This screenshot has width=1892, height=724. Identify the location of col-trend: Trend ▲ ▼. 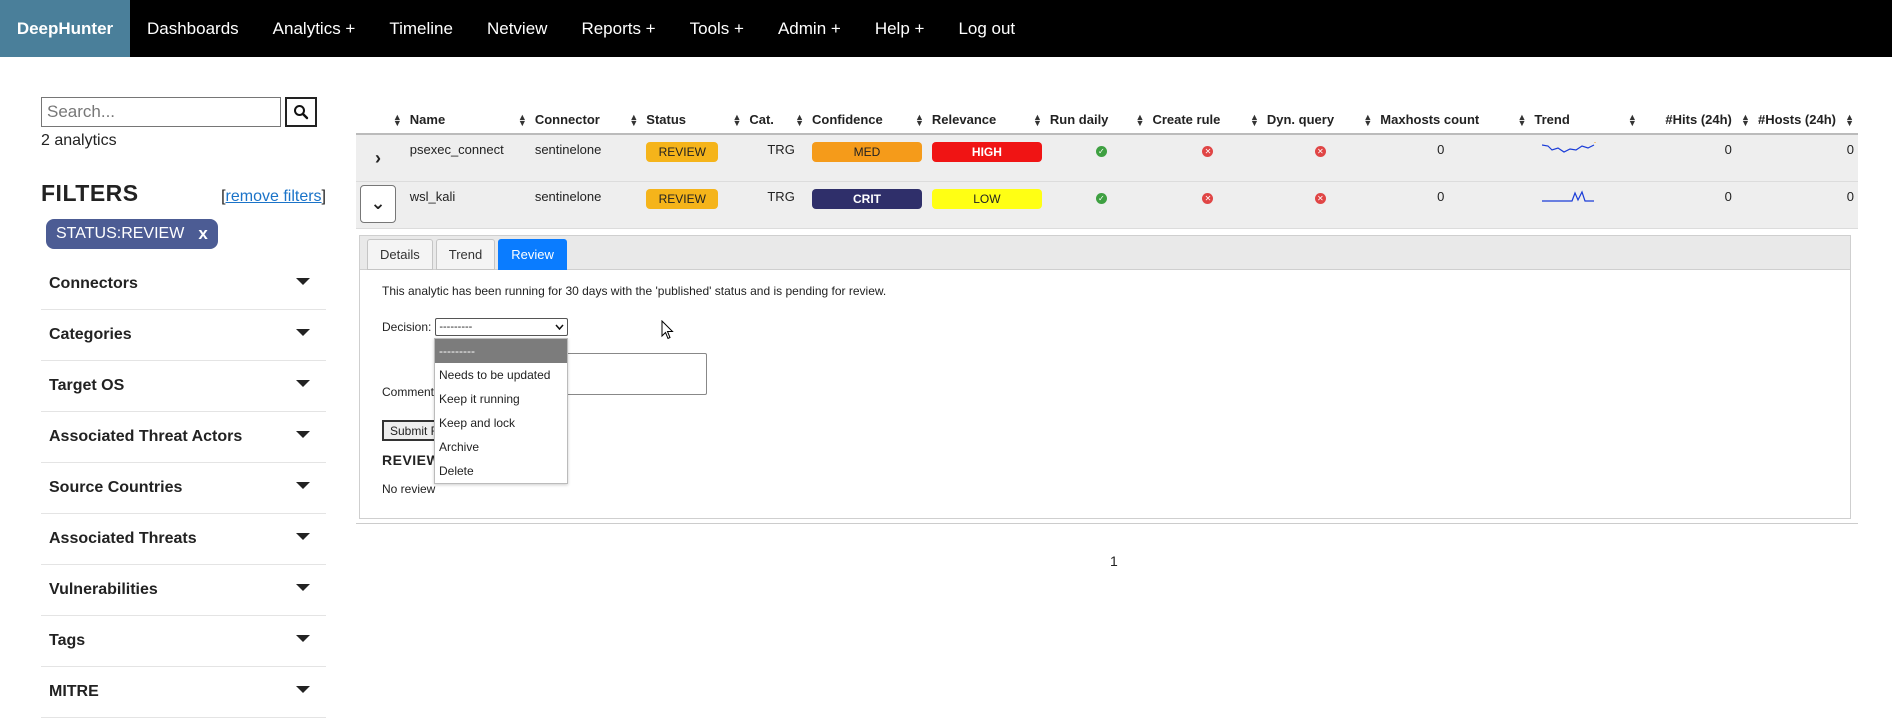
(1585, 120).